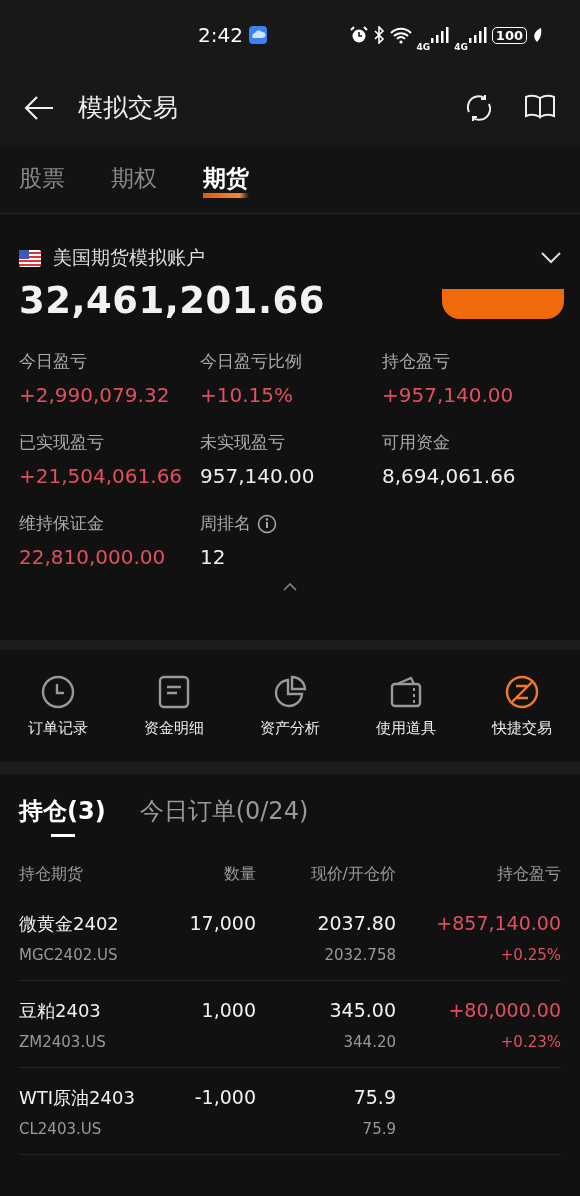  What do you see at coordinates (129, 258) in the screenshot?
I see `account-name: 美国期货模拟账户` at bounding box center [129, 258].